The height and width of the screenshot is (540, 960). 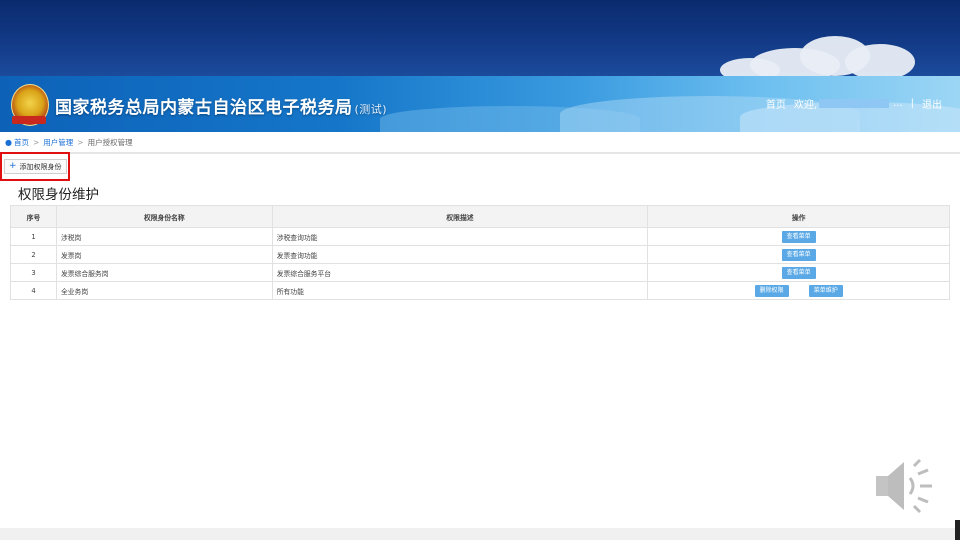 What do you see at coordinates (798, 216) in the screenshot?
I see `col-header-actions: 操作` at bounding box center [798, 216].